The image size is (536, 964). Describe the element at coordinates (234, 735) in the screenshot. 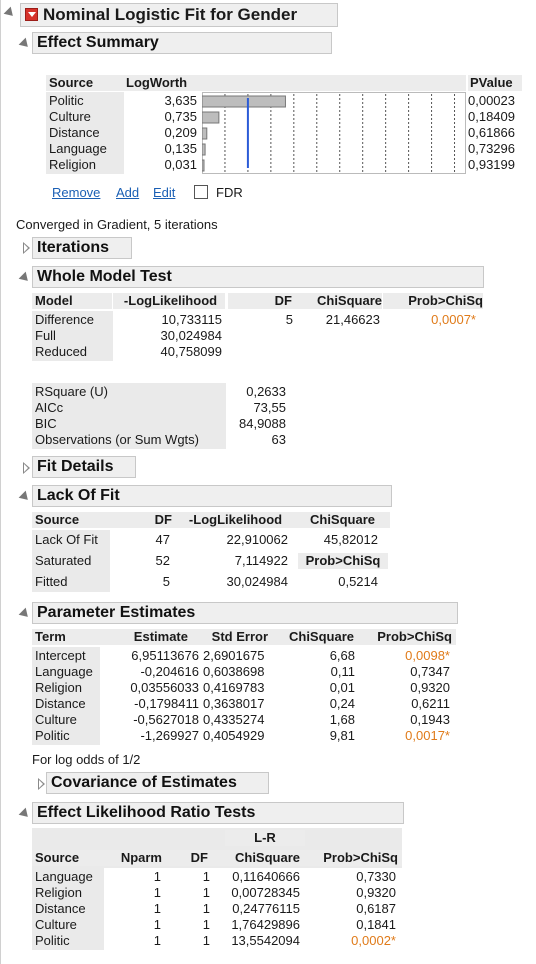

I see `pe-stderr: 0,4054929` at that location.